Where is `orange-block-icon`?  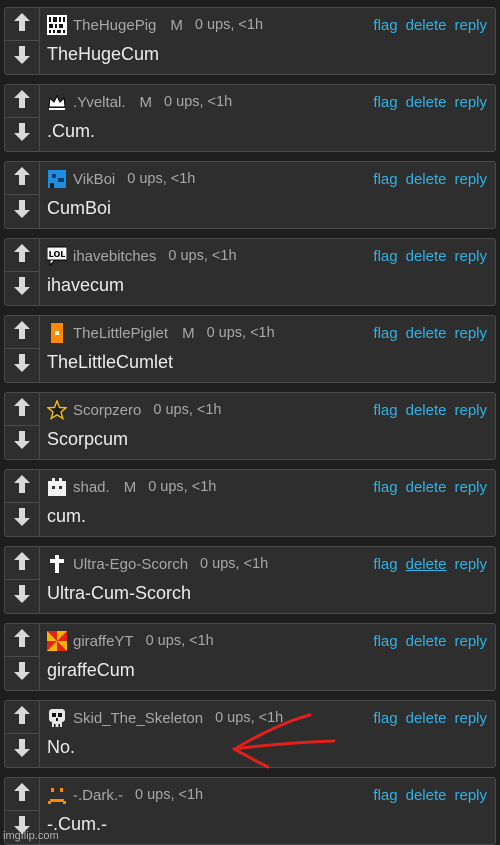 orange-block-icon is located at coordinates (57, 333).